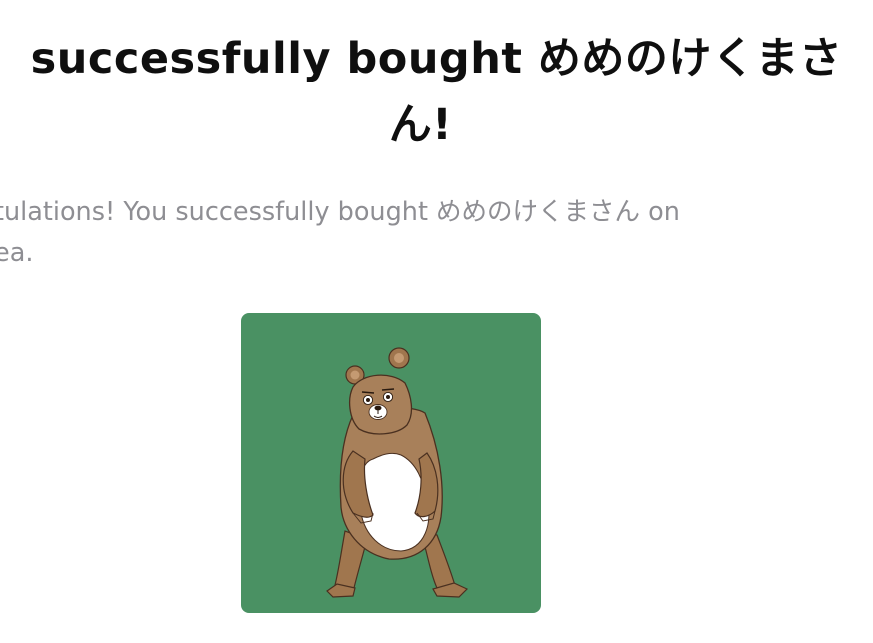 This screenshot has height=643, width=873. Describe the element at coordinates (17, 253) in the screenshot. I see `success-message-line-2: ea.` at that location.